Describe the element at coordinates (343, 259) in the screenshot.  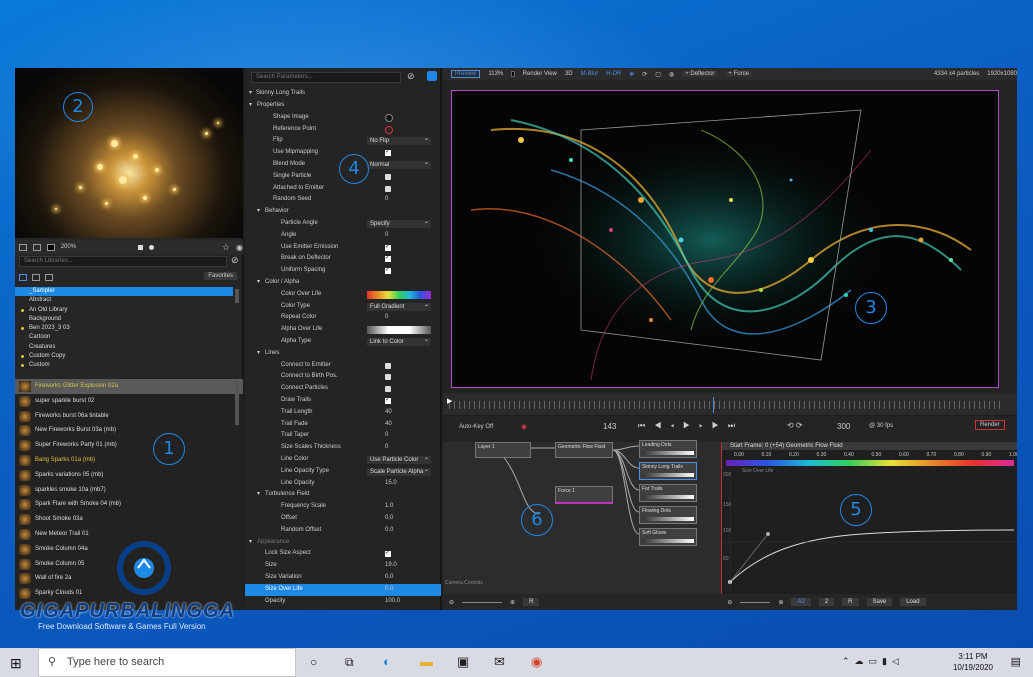
I see `param-row: Break on Deflector` at that location.